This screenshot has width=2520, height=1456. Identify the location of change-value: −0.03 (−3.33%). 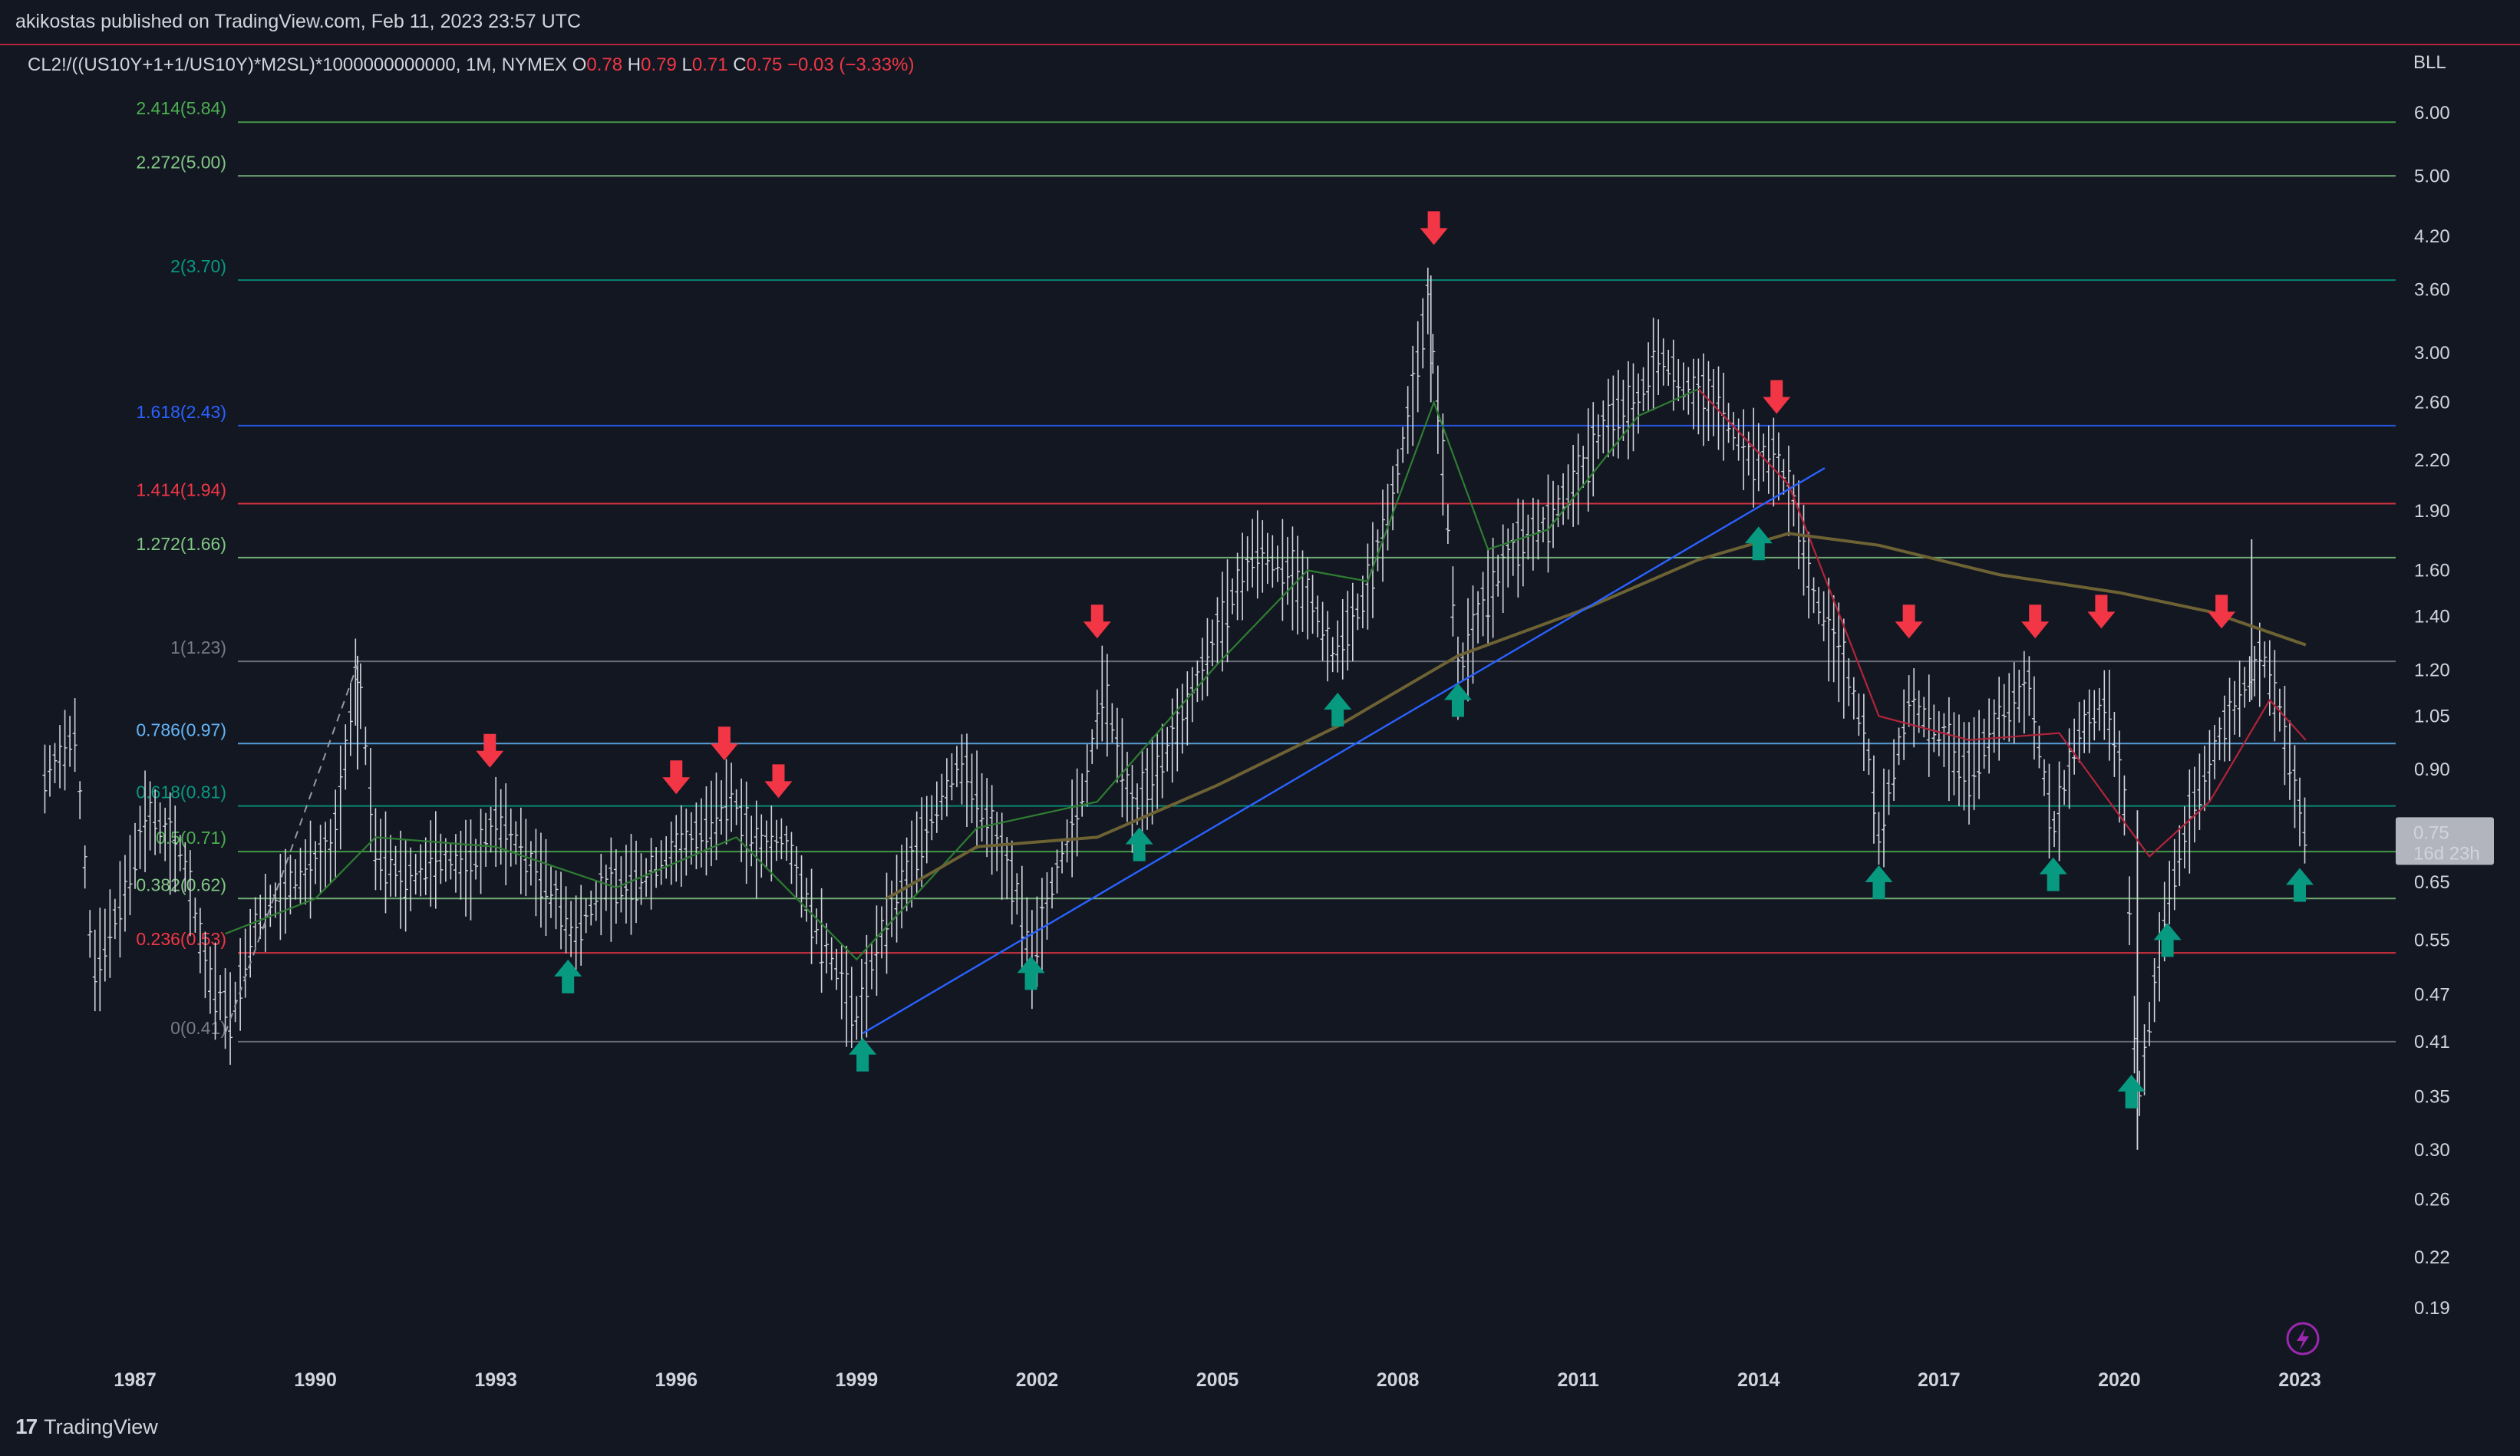
(851, 64).